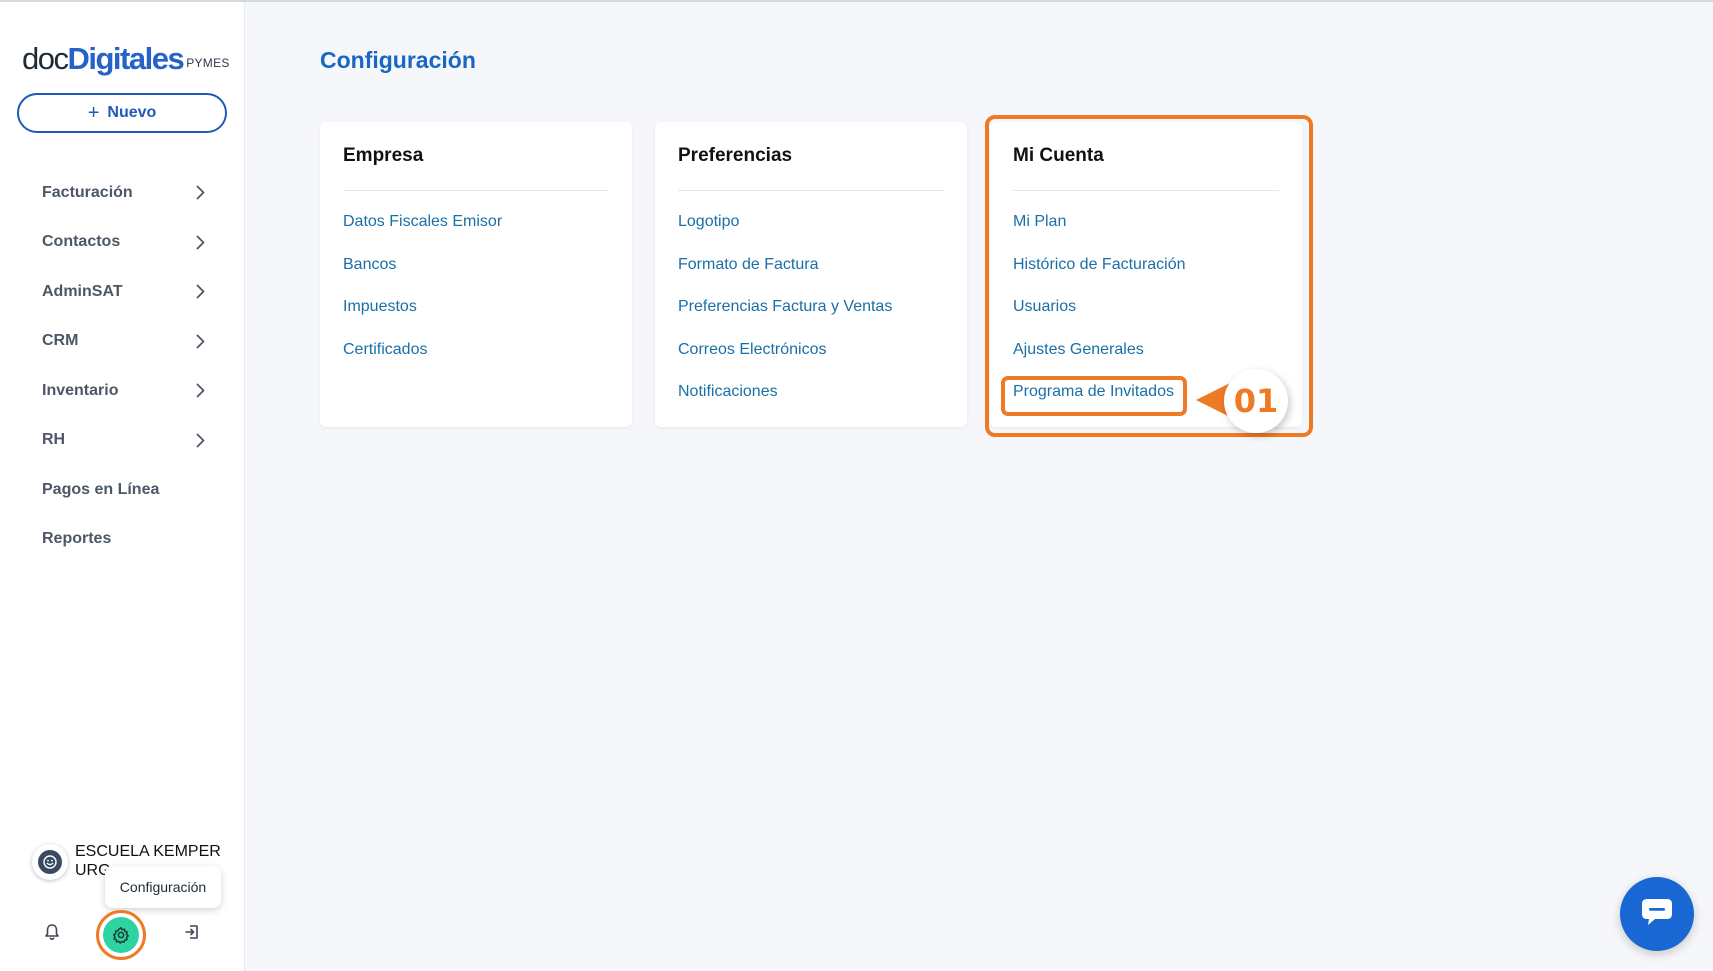 The image size is (1713, 971). I want to click on new-button: + Nuevo, so click(122, 113).